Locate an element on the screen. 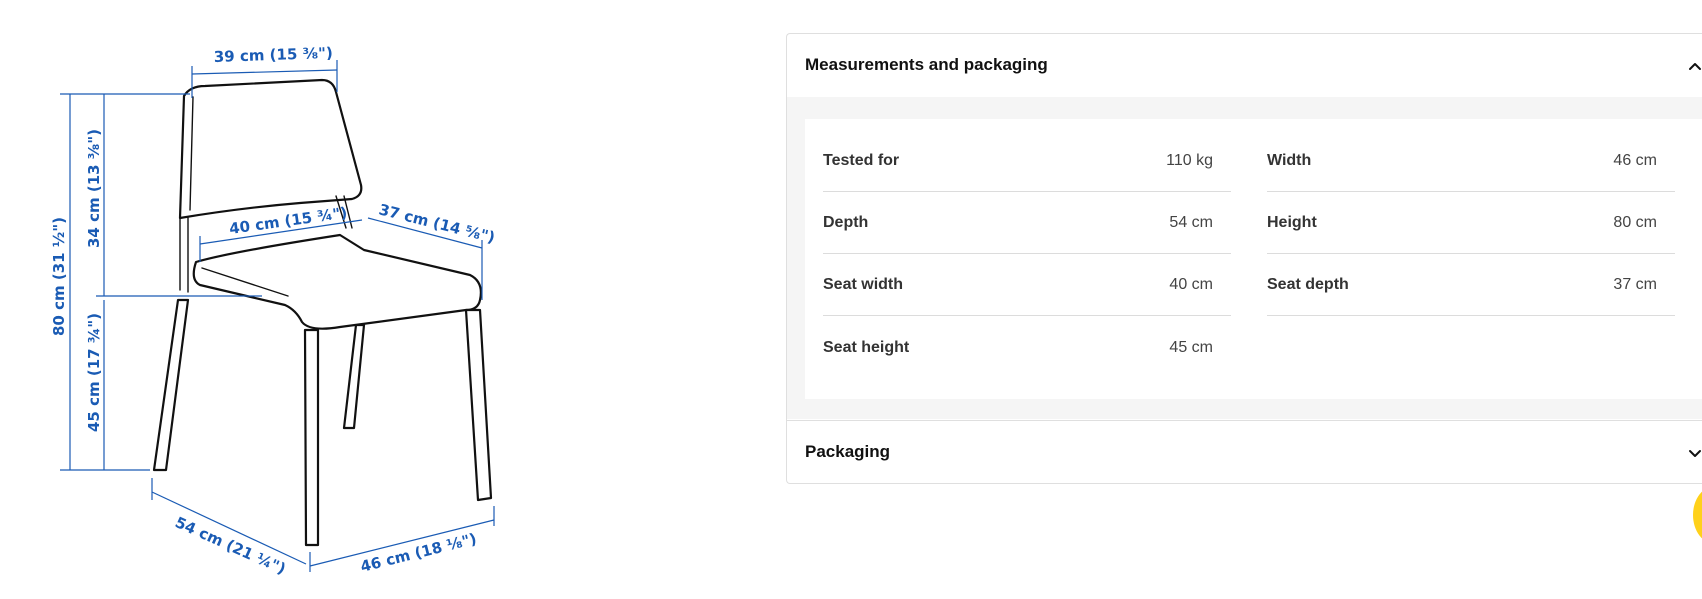  row-value: 37 cm is located at coordinates (1635, 284).